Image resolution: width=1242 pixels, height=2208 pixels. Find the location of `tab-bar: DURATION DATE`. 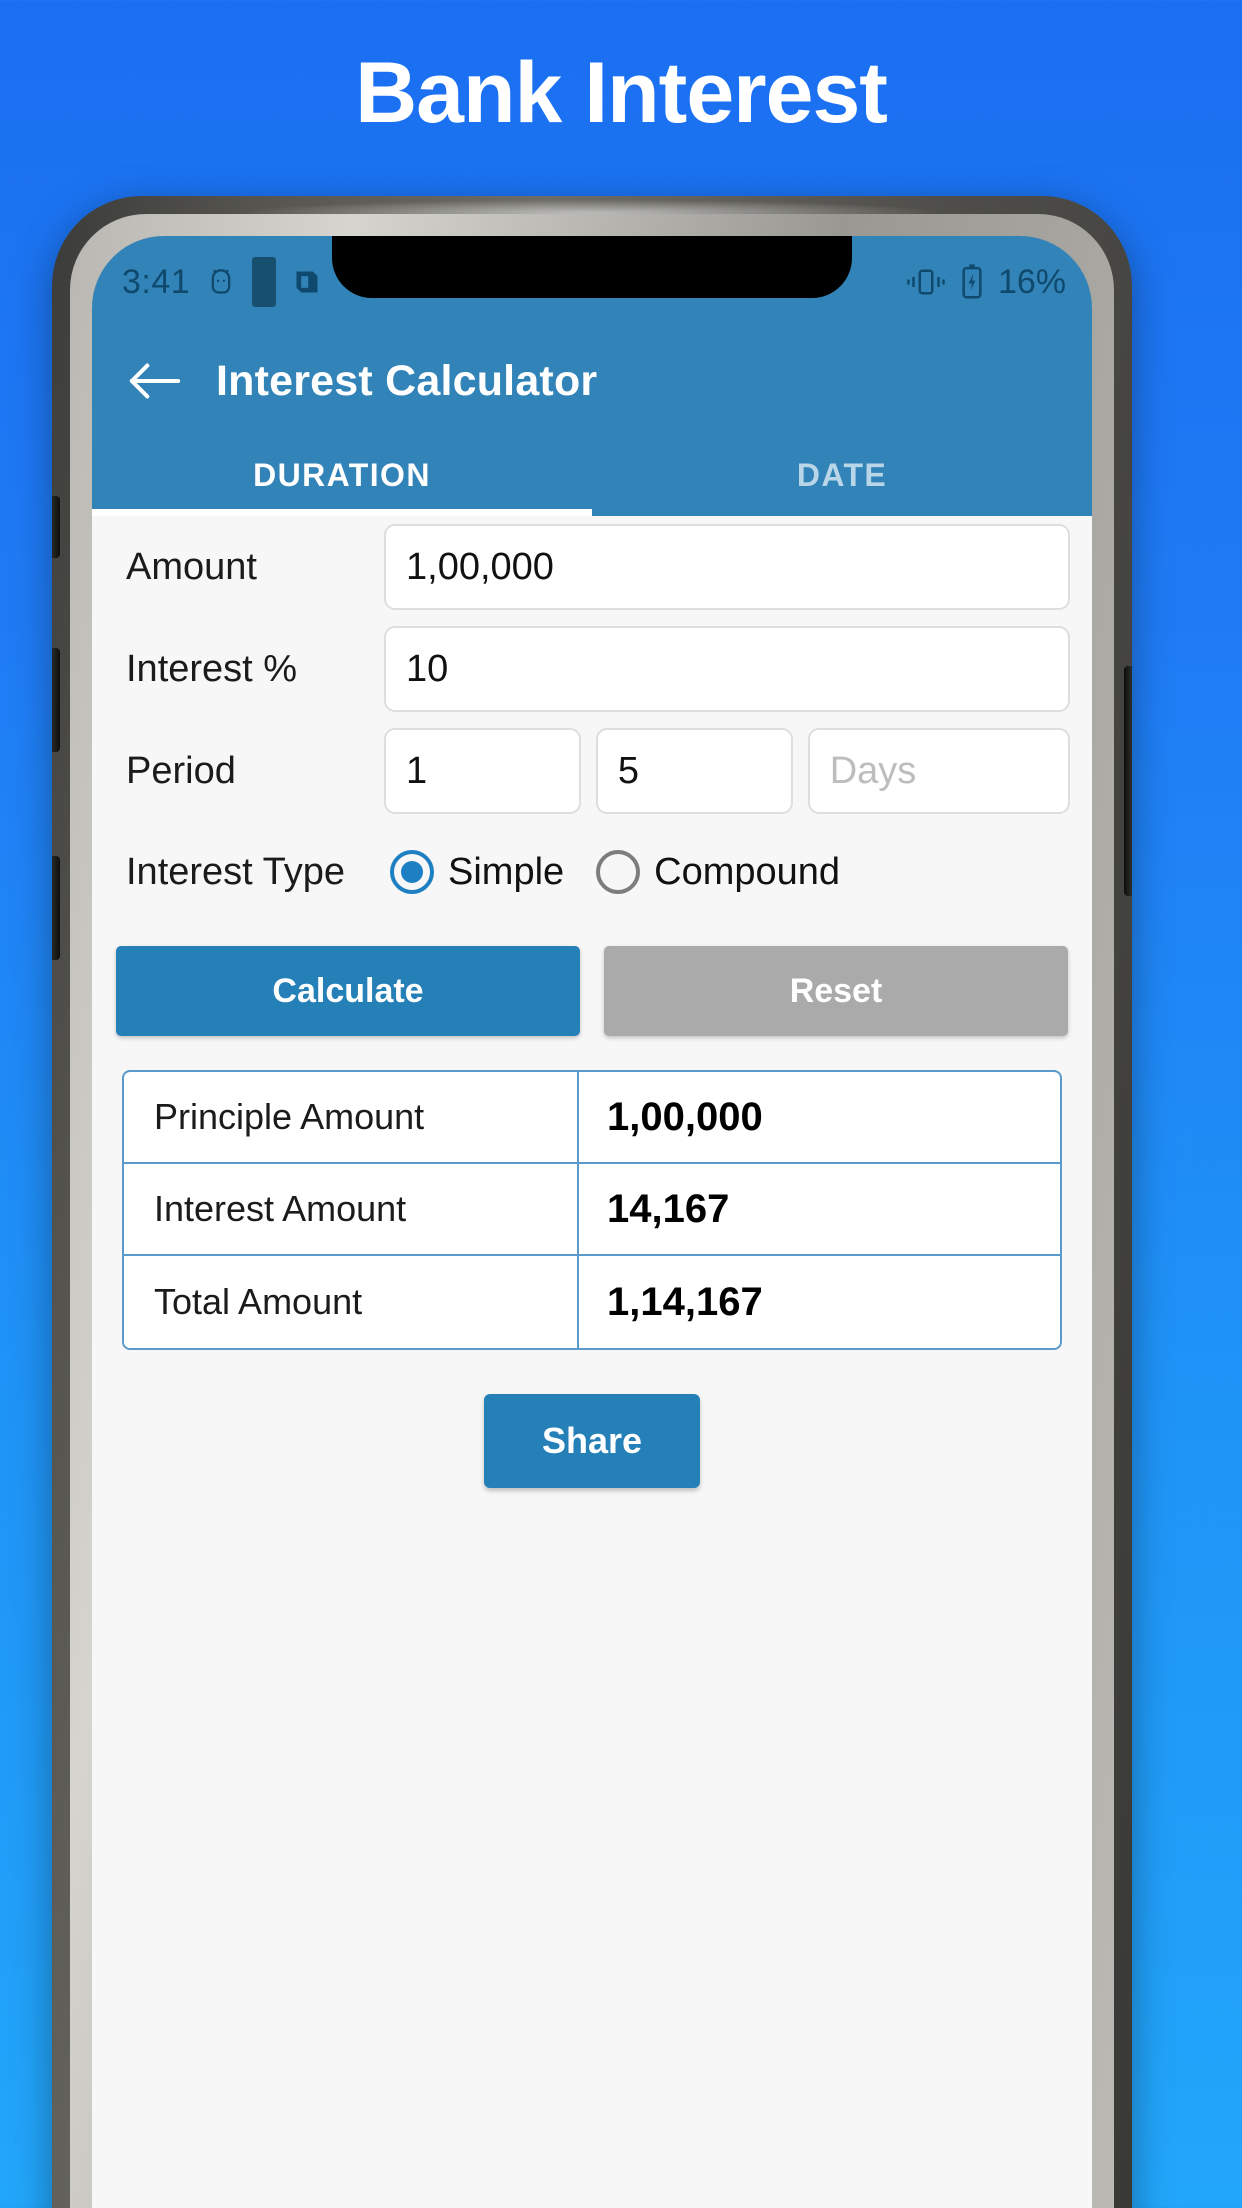

tab-bar: DURATION DATE is located at coordinates (592, 475).